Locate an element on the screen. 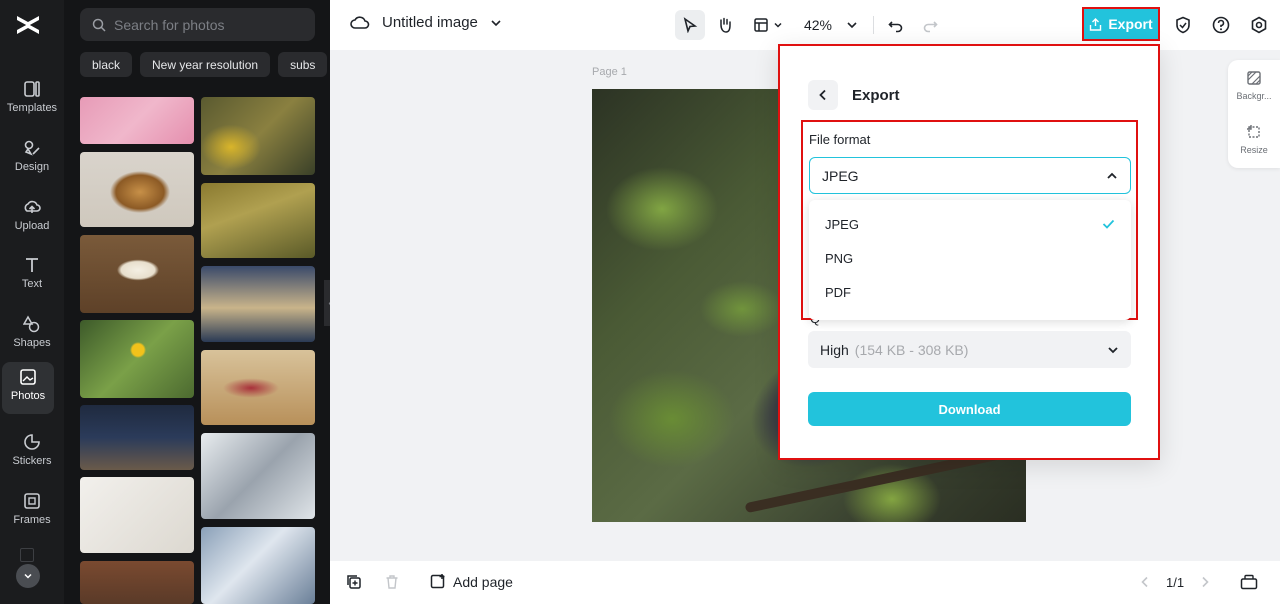 This screenshot has width=1280, height=604. capcut-logo is located at coordinates (28, 25).